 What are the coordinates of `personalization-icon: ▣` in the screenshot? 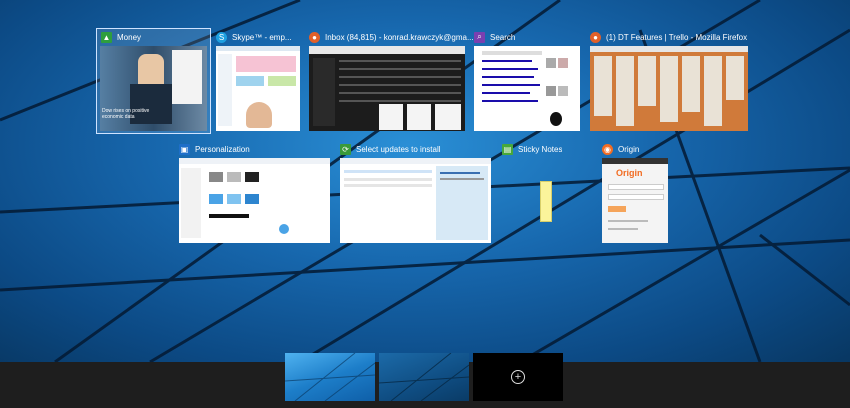 It's located at (184, 149).